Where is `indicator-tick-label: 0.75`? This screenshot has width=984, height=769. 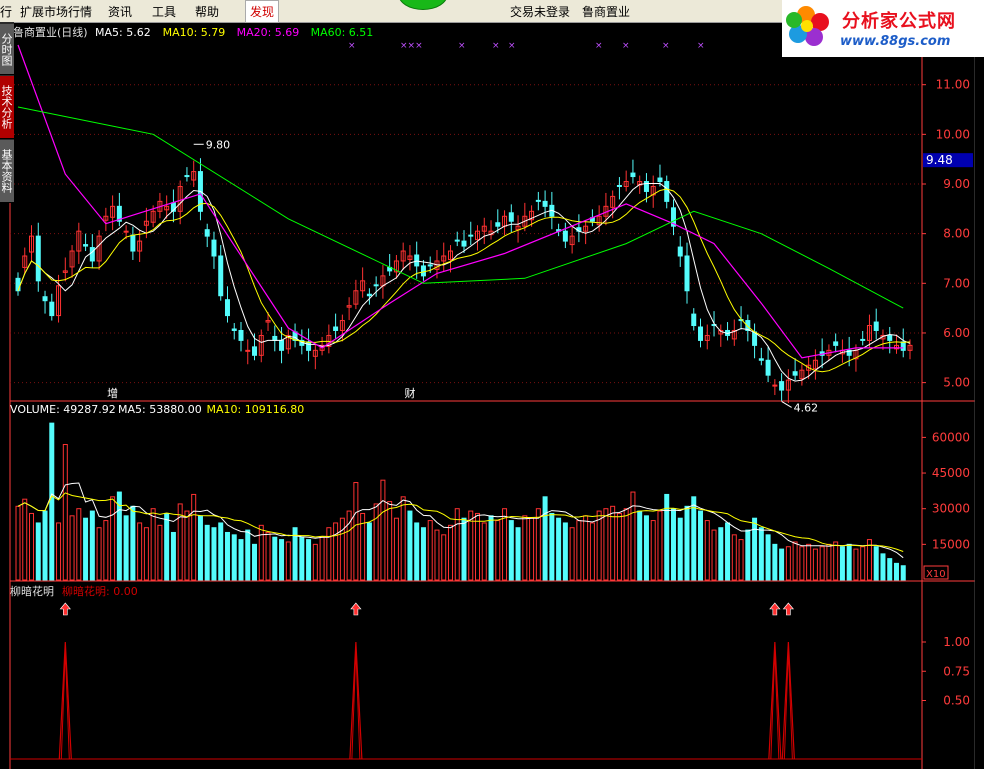
indicator-tick-label: 0.75 is located at coordinates (956, 671).